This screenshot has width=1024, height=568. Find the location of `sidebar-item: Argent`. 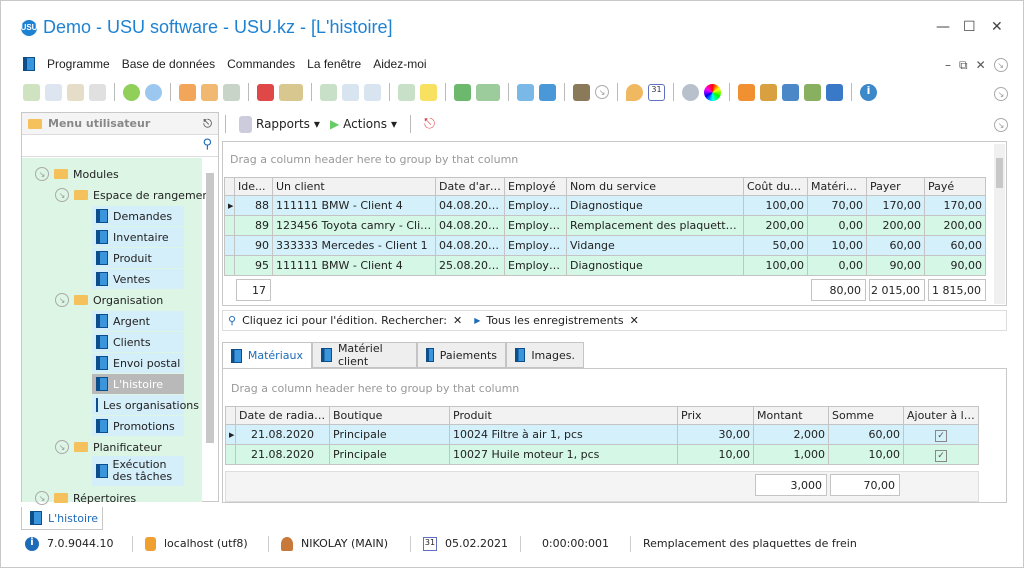

sidebar-item: Argent is located at coordinates (138, 321).